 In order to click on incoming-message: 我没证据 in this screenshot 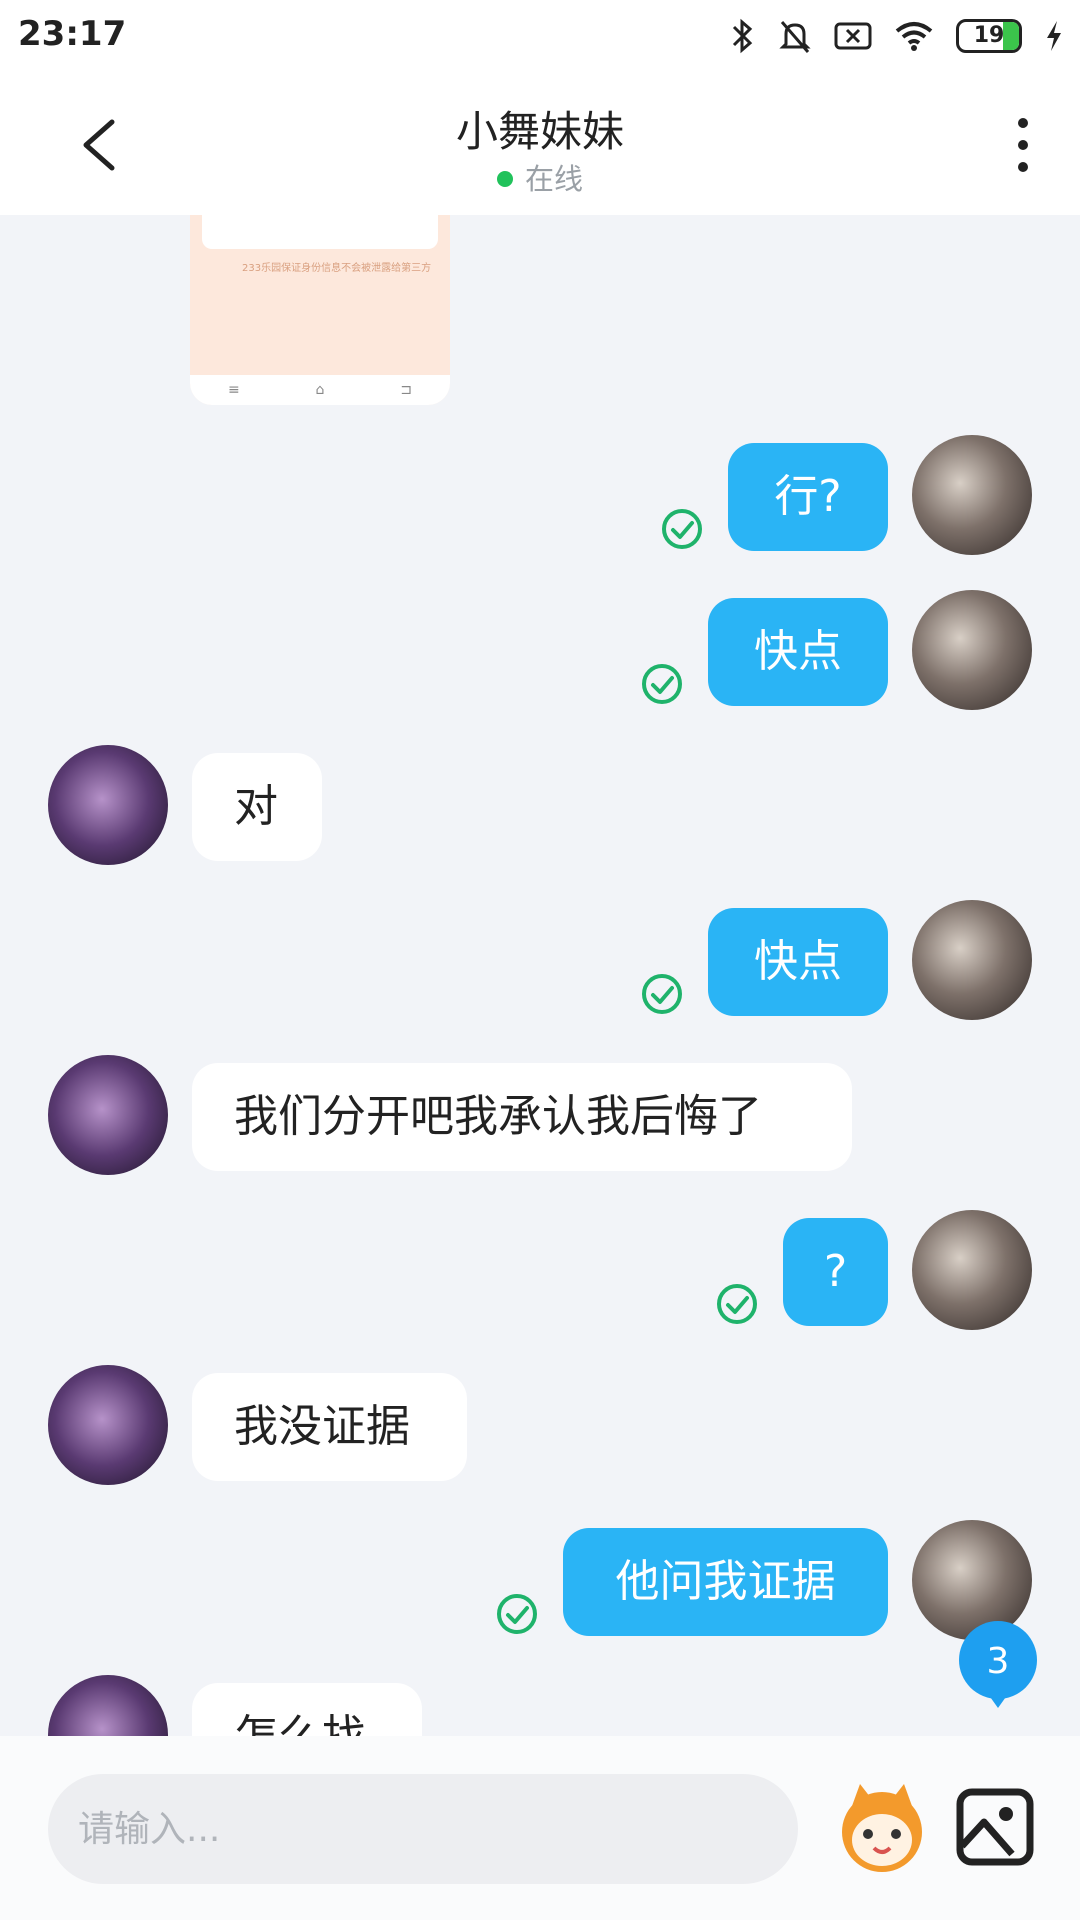, I will do `click(540, 1434)`.